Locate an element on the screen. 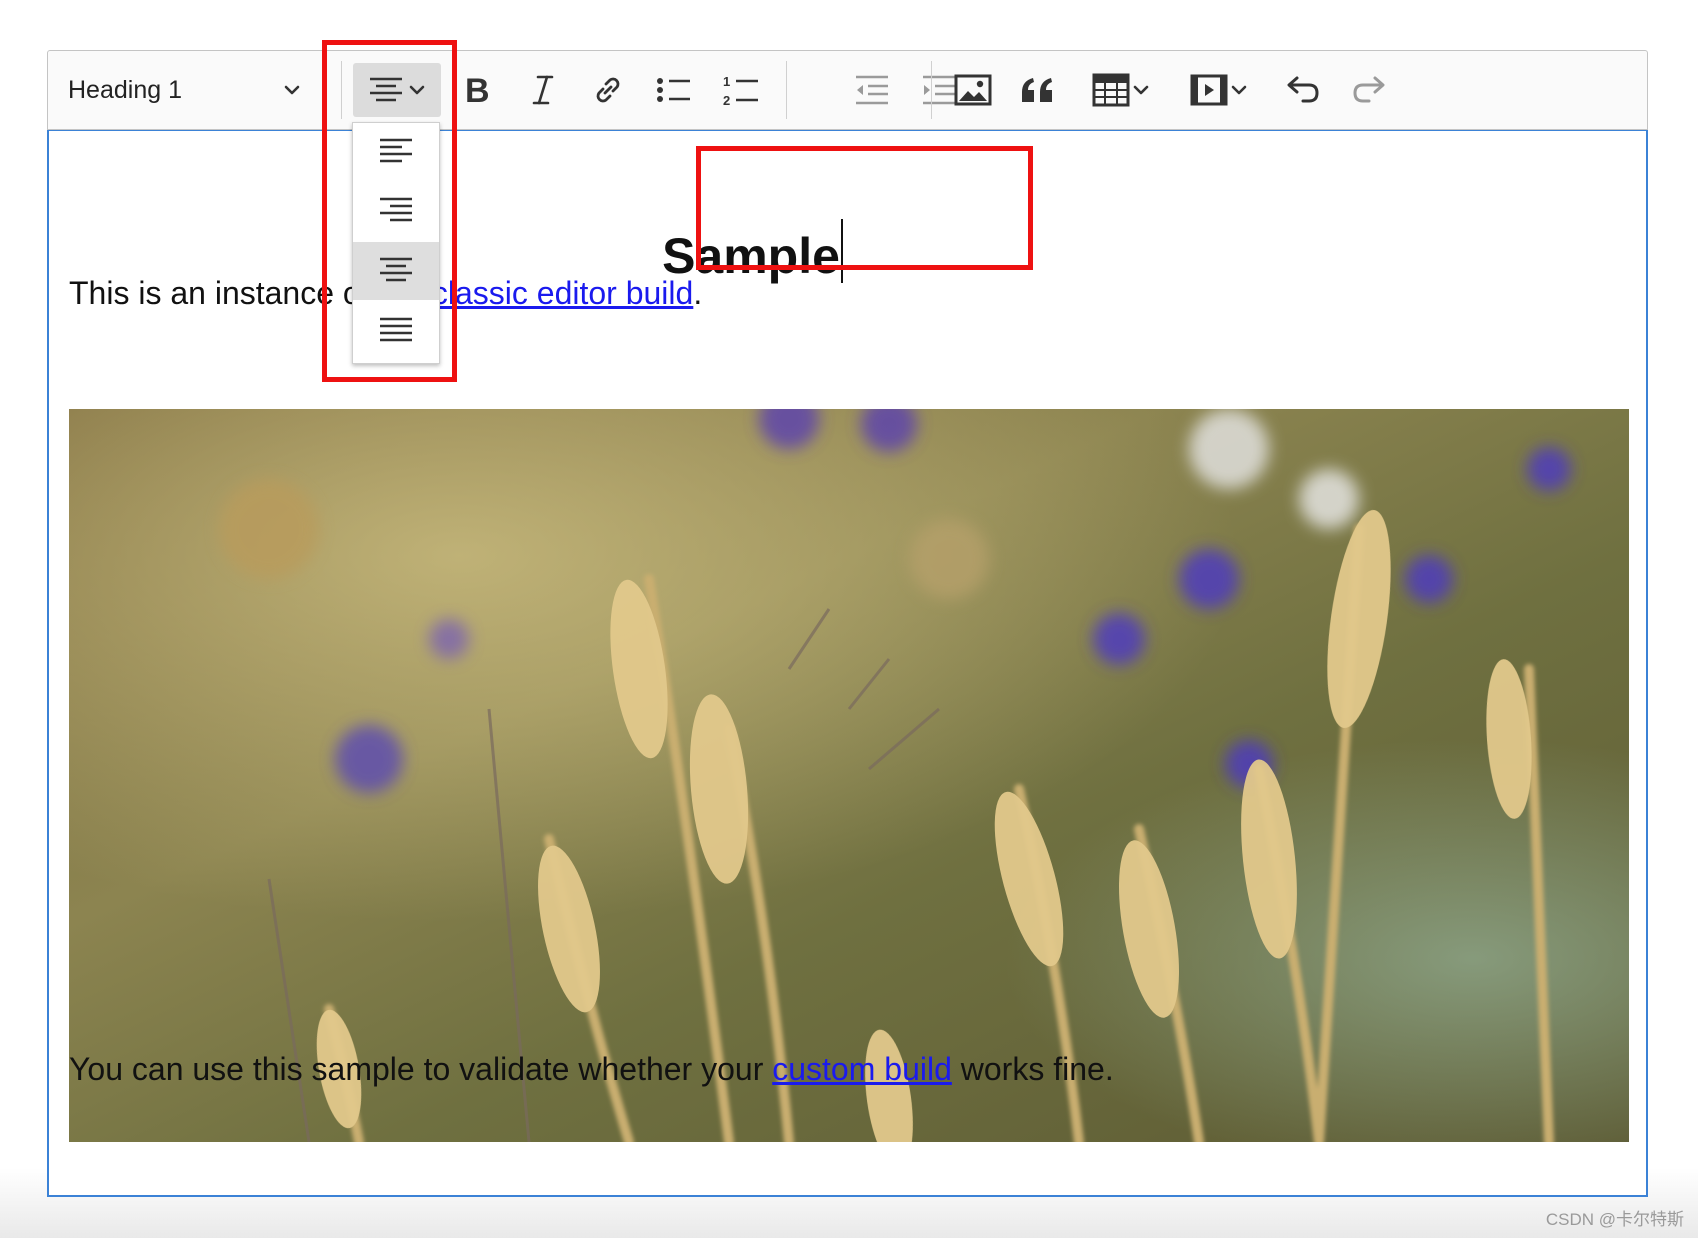  block-quote-button is located at coordinates (1038, 90).